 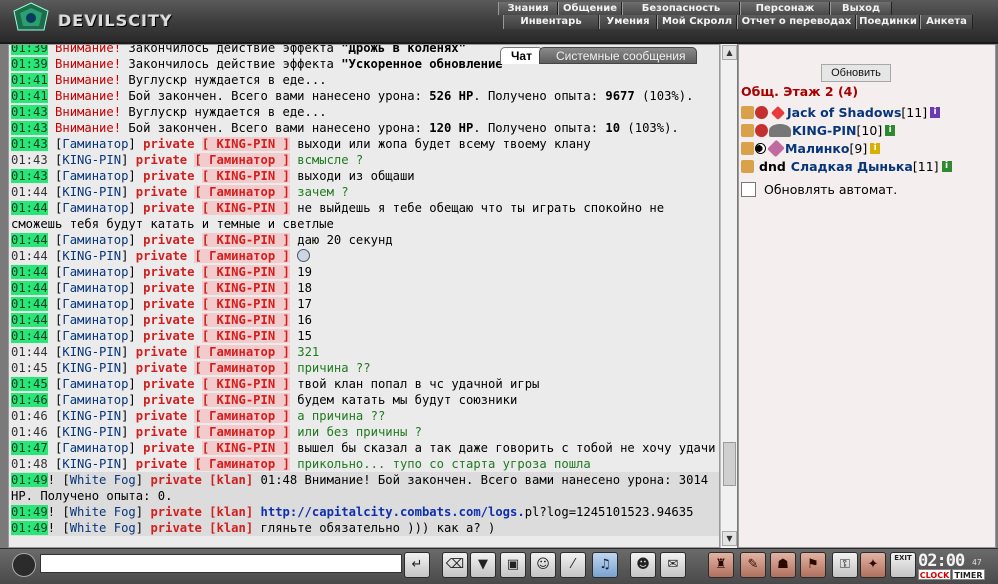 I want to click on clock-button: CLOCK, so click(x=934, y=574).